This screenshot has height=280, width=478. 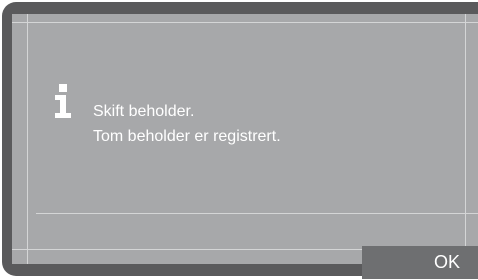 What do you see at coordinates (27, 139) in the screenshot?
I see `frame-line-left` at bounding box center [27, 139].